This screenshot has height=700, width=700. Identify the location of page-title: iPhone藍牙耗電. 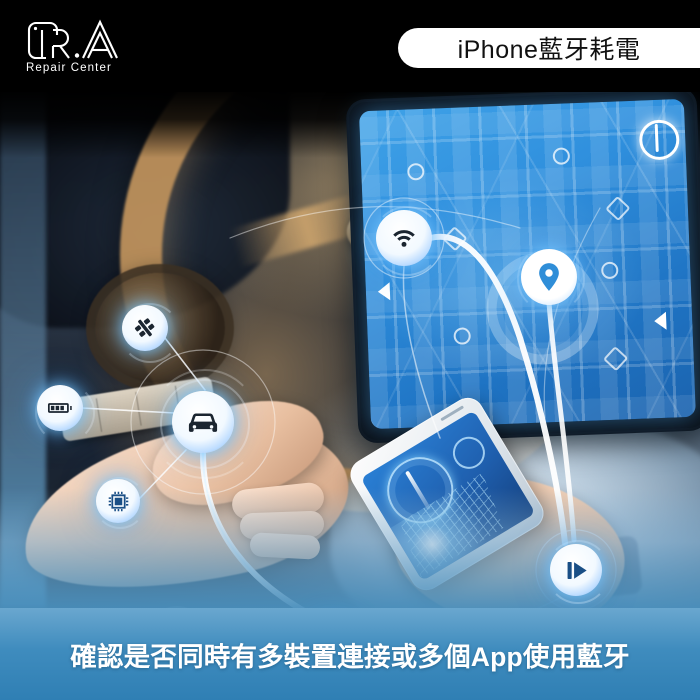
(549, 50).